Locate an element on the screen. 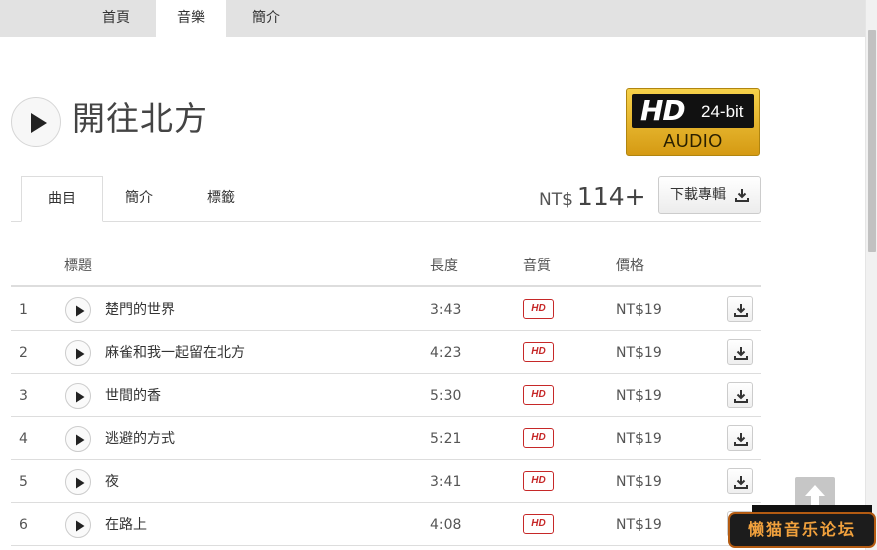 The height and width of the screenshot is (550, 877). album-price: NT$ 114+ is located at coordinates (592, 198).